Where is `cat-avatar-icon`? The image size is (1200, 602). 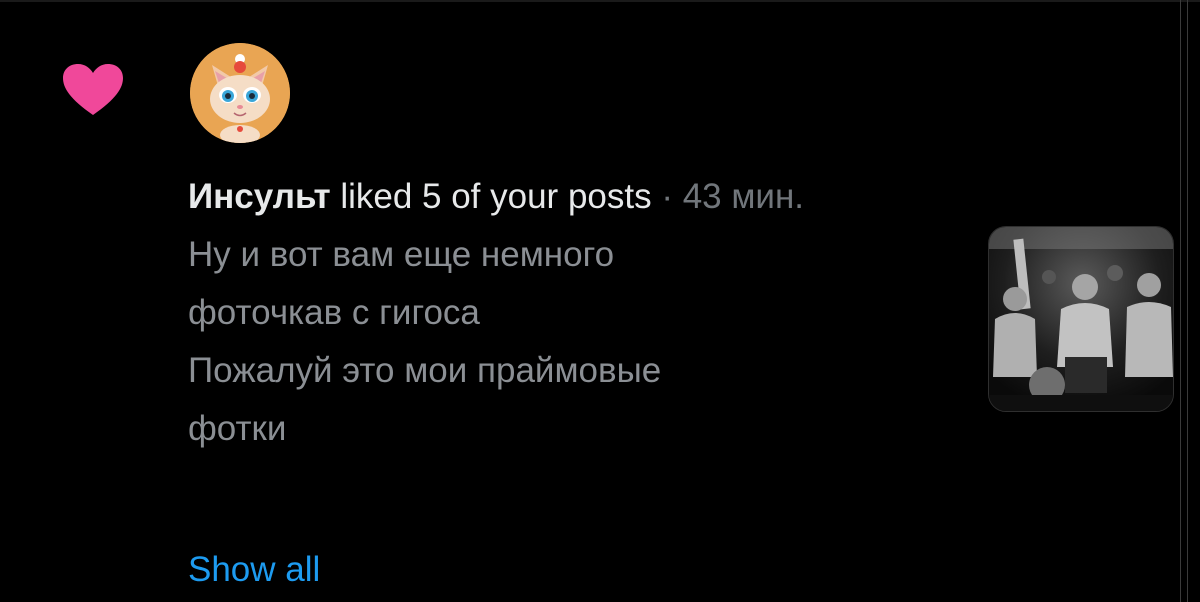 cat-avatar-icon is located at coordinates (240, 93).